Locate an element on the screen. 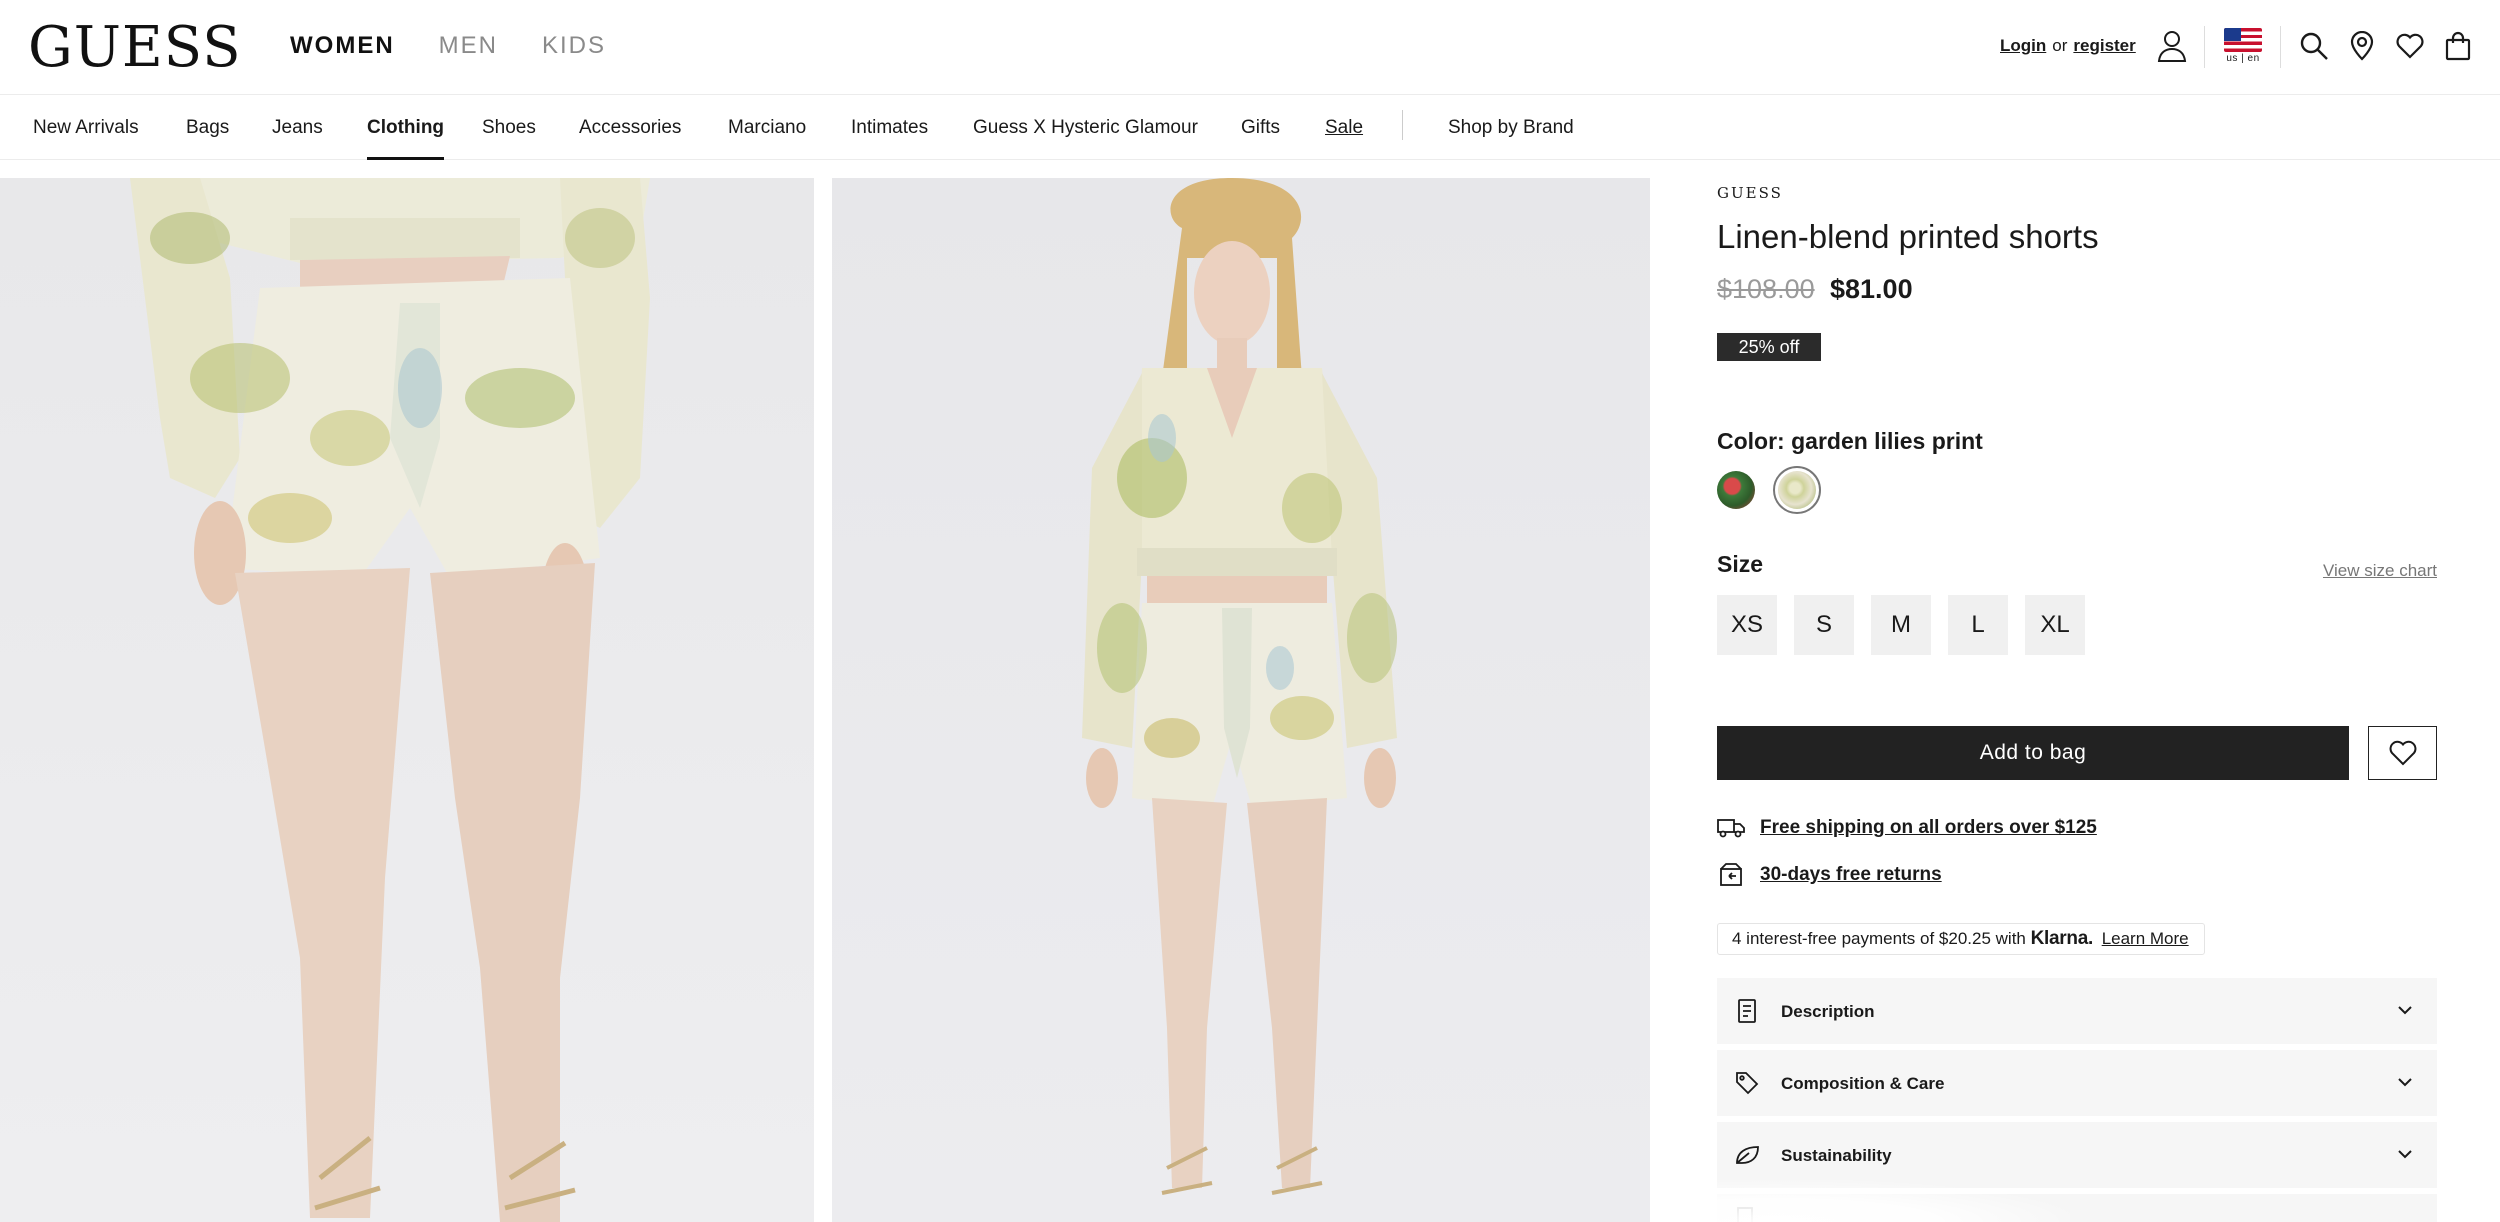 Image resolution: width=2500 pixels, height=1222 pixels. klarna-text: 4 interest-free payments of $20.25 with is located at coordinates (1879, 938).